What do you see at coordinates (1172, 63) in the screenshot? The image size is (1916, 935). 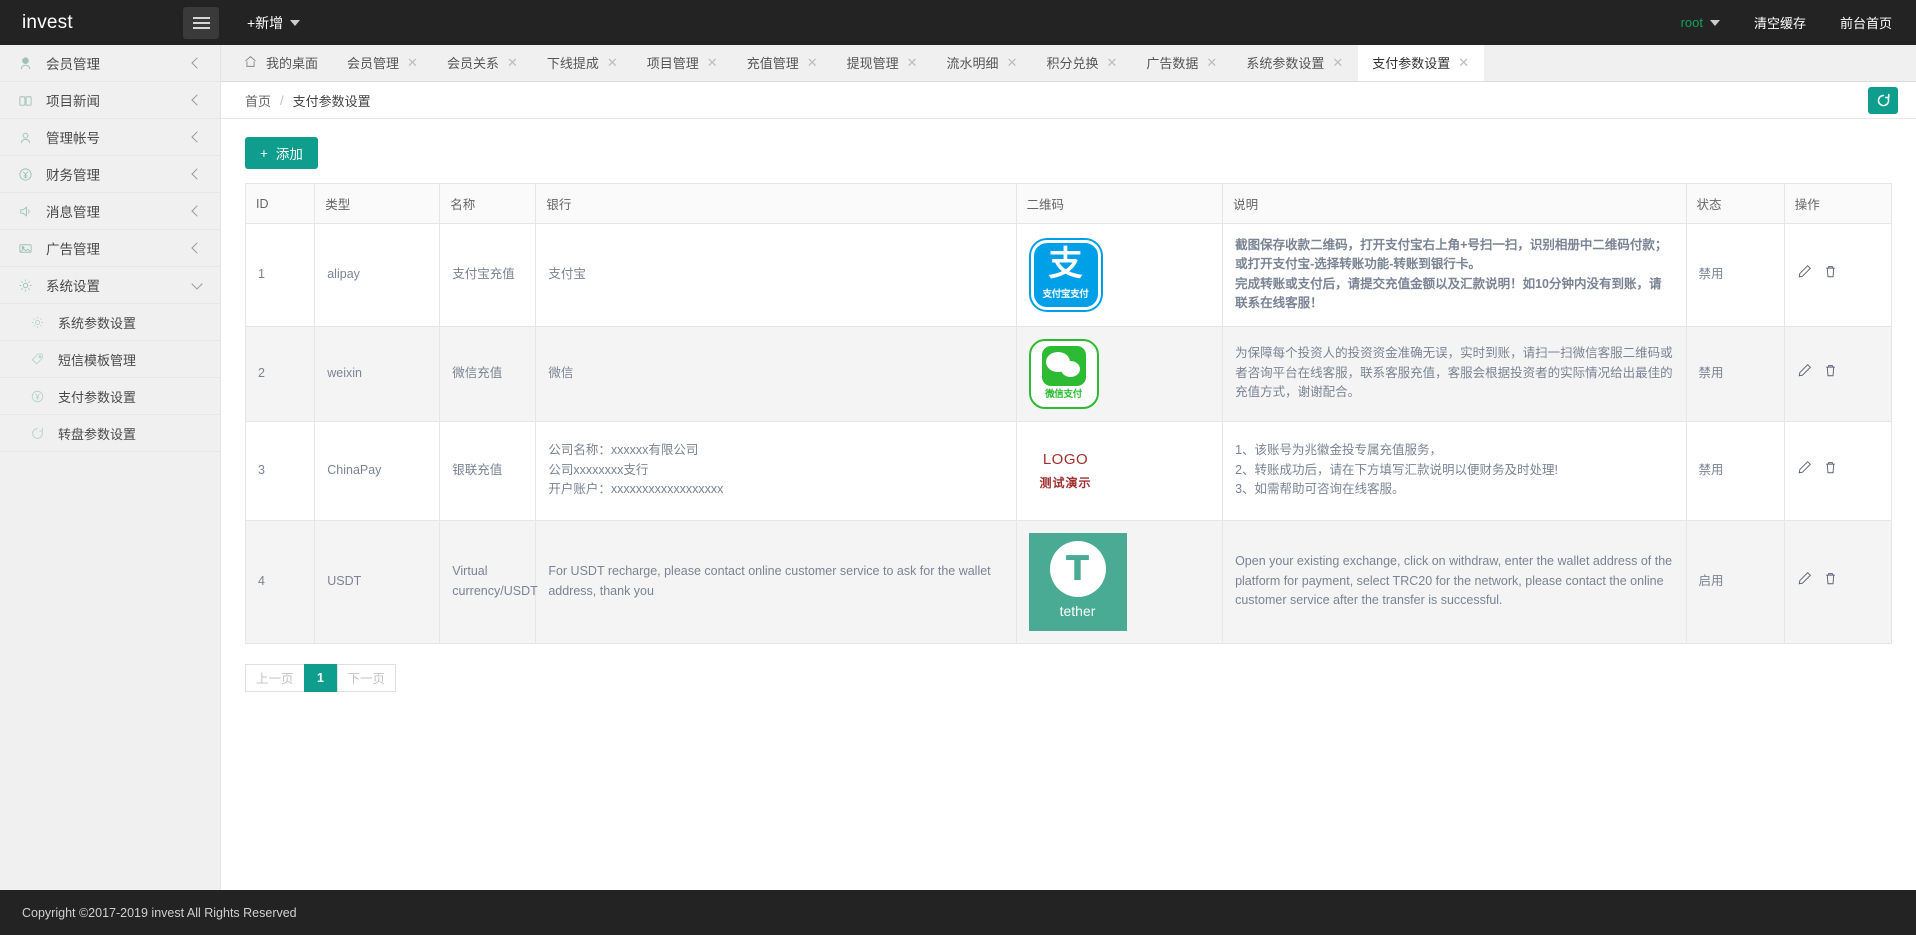 I see `tab-label: 广告数据` at bounding box center [1172, 63].